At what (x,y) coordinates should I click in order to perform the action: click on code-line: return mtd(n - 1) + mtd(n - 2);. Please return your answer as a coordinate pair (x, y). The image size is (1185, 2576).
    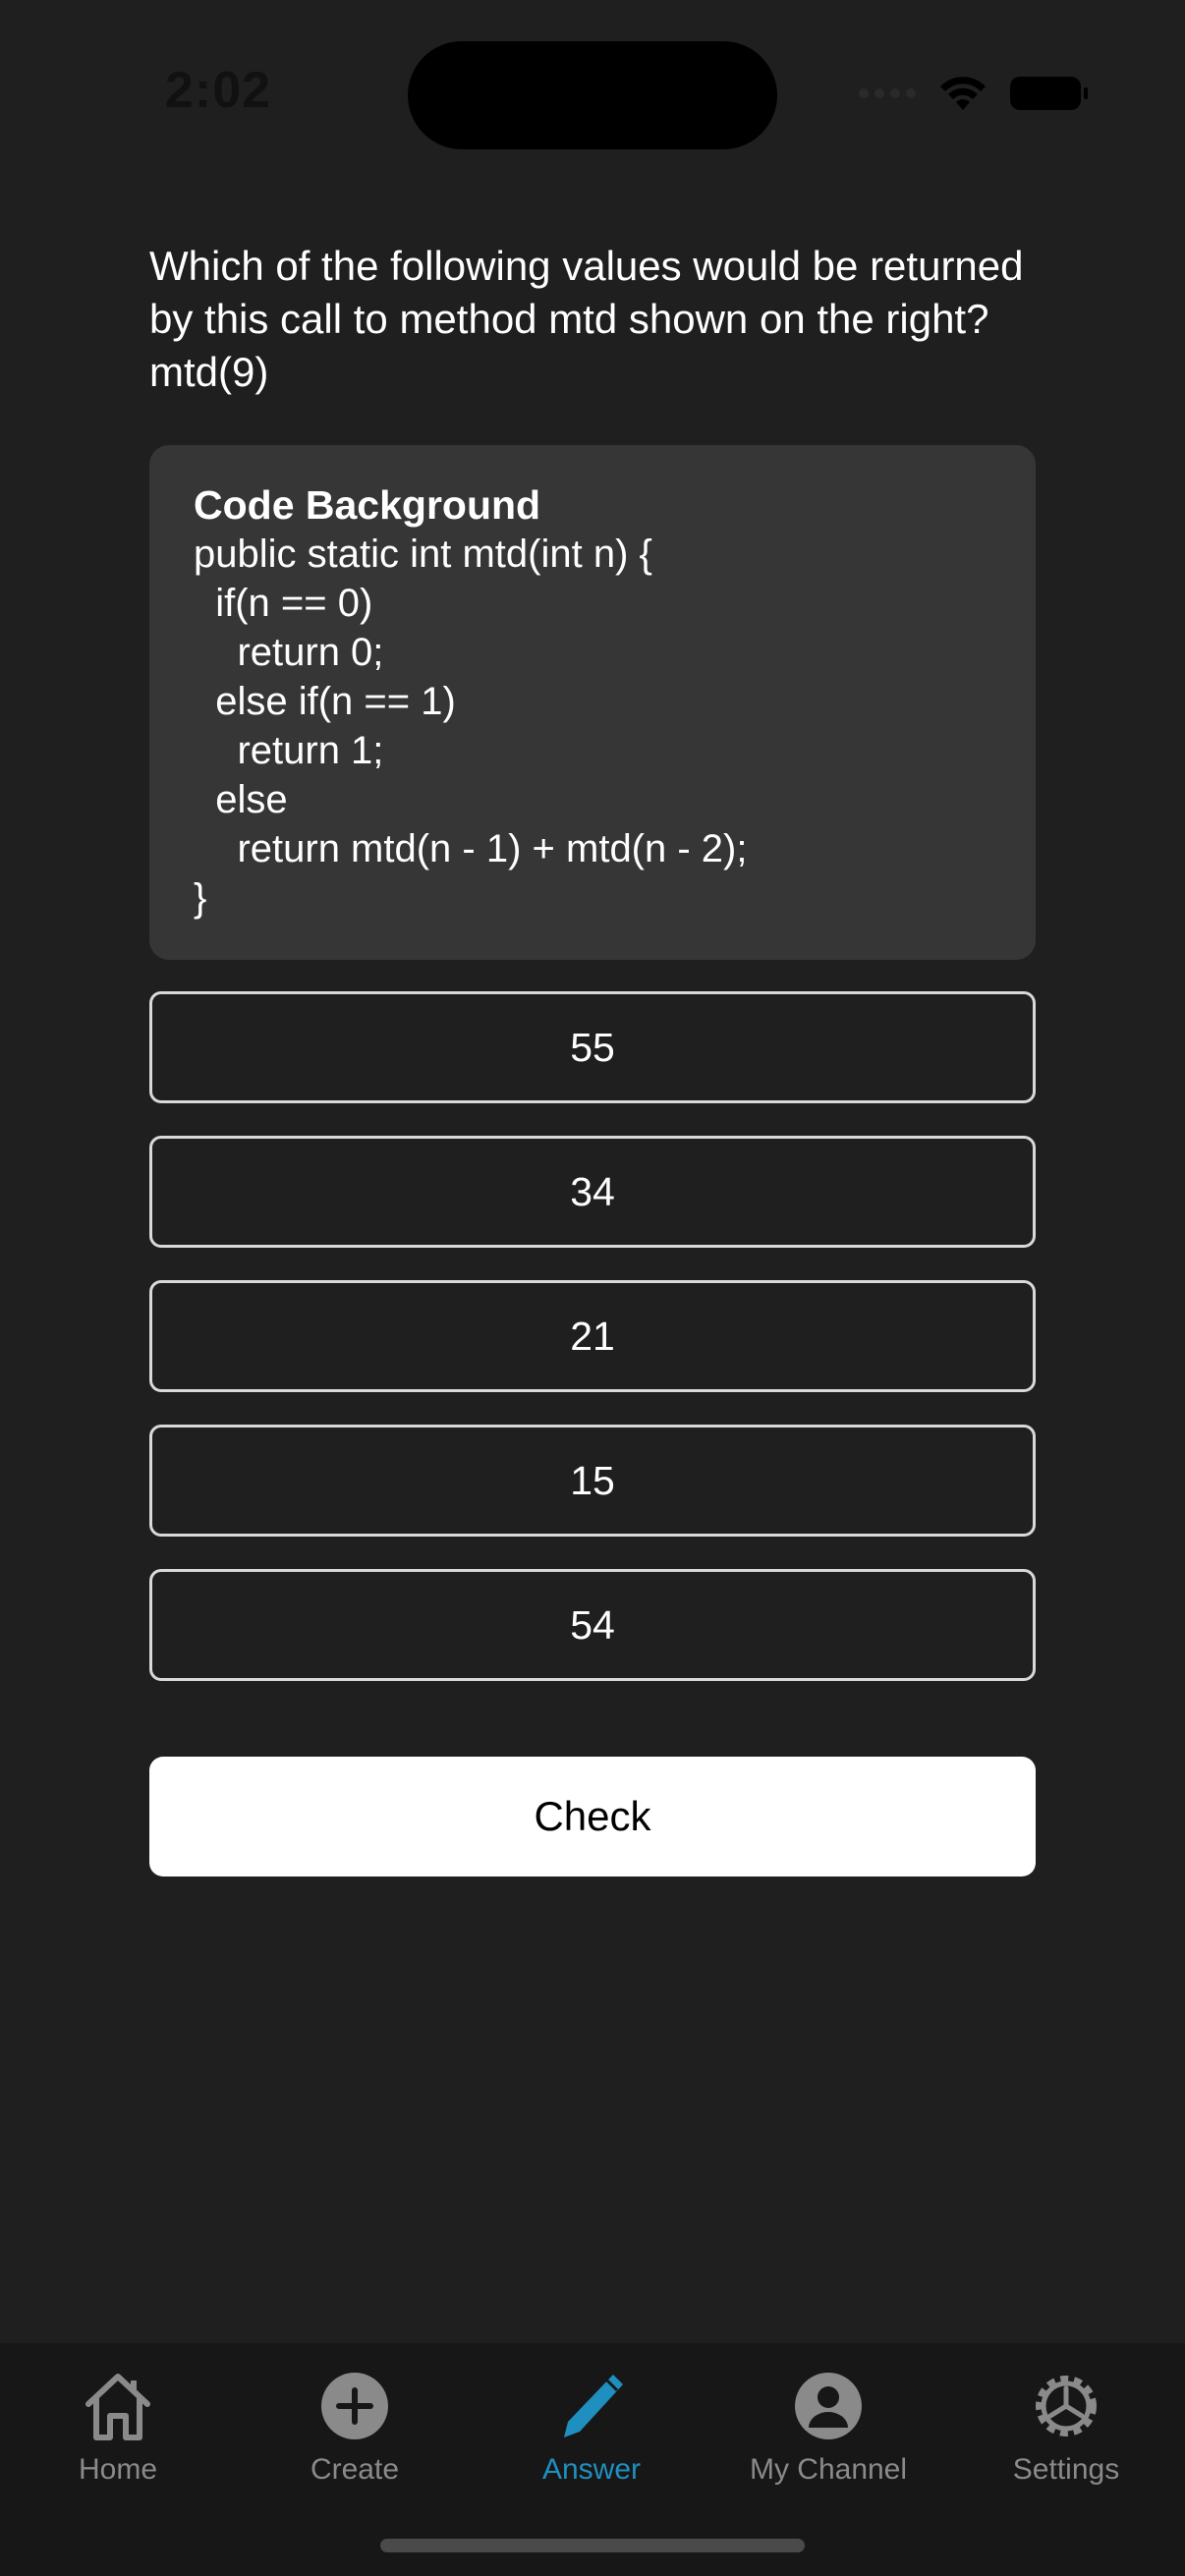
    Looking at the image, I should click on (471, 848).